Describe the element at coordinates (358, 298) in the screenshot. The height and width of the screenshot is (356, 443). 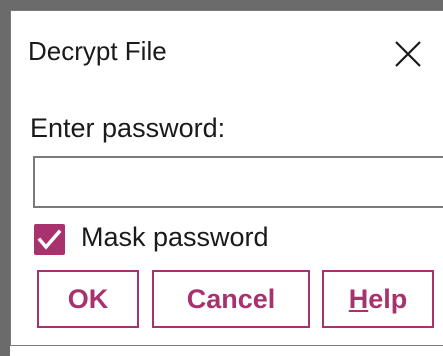
I see `help-mnemonic: H` at that location.